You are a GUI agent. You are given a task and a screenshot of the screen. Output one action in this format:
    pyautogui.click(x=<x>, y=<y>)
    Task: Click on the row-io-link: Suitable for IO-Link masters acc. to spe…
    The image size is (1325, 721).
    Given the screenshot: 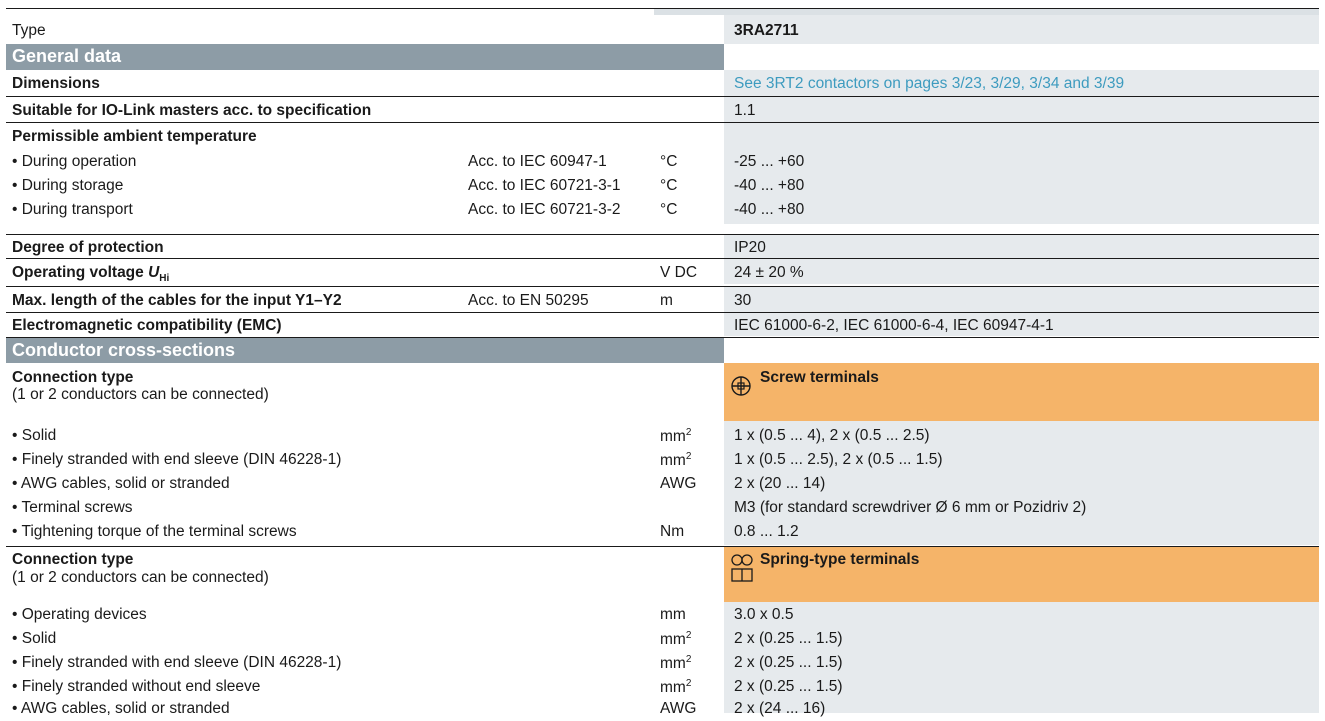 What is the action you would take?
    pyautogui.click(x=662, y=109)
    